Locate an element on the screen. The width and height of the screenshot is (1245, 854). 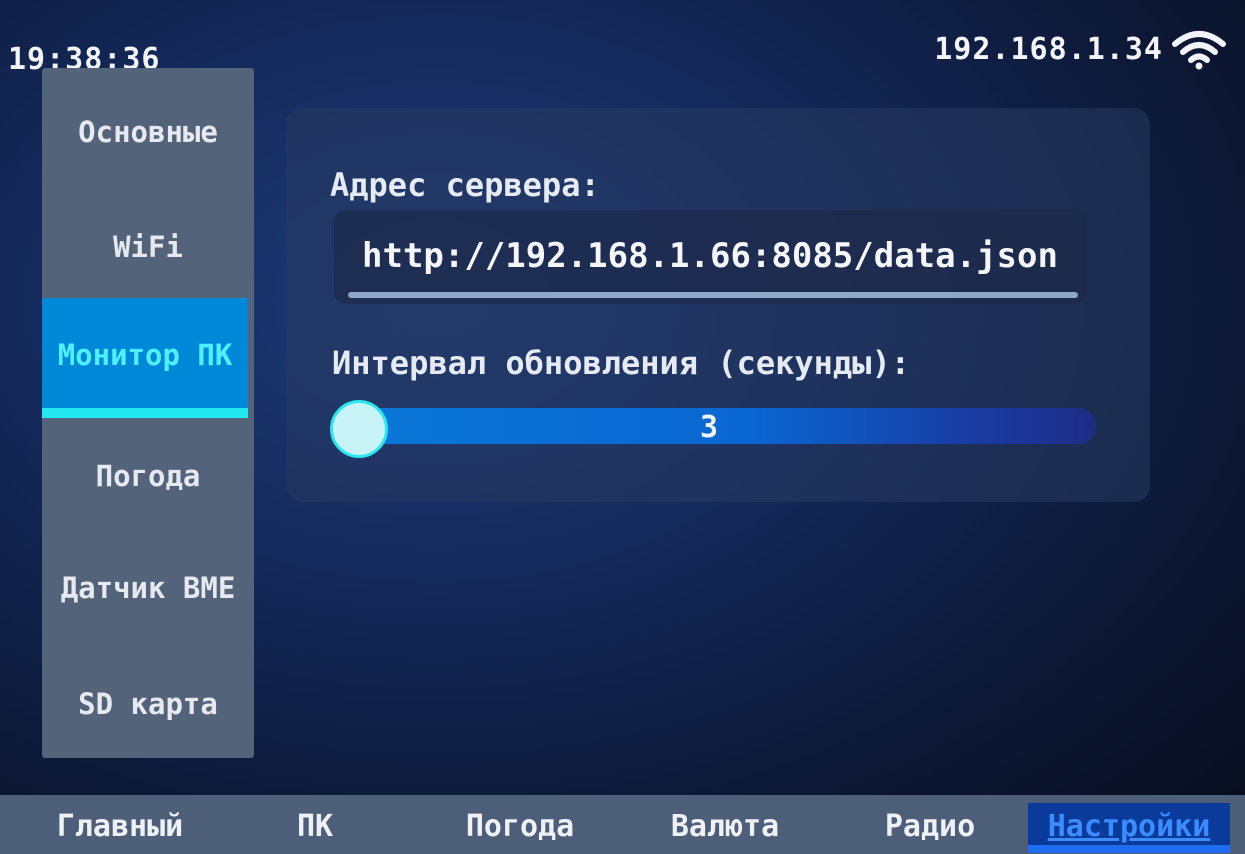
server-address-value: http://192.168.1.66:8085/data.json is located at coordinates (710, 256).